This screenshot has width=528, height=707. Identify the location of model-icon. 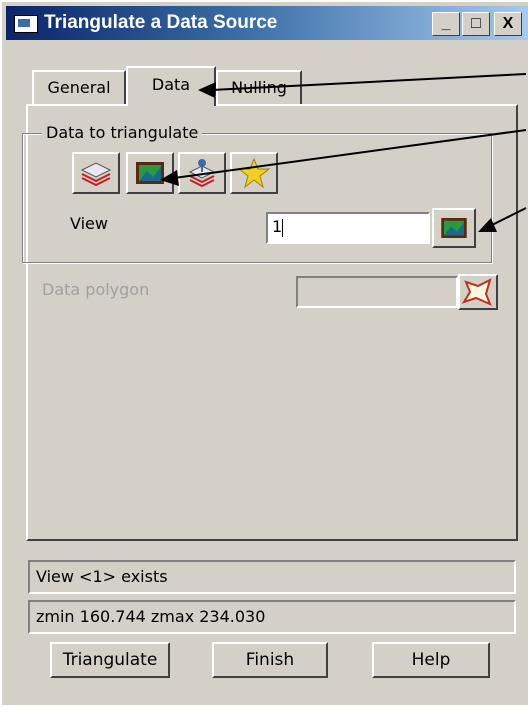
(202, 173).